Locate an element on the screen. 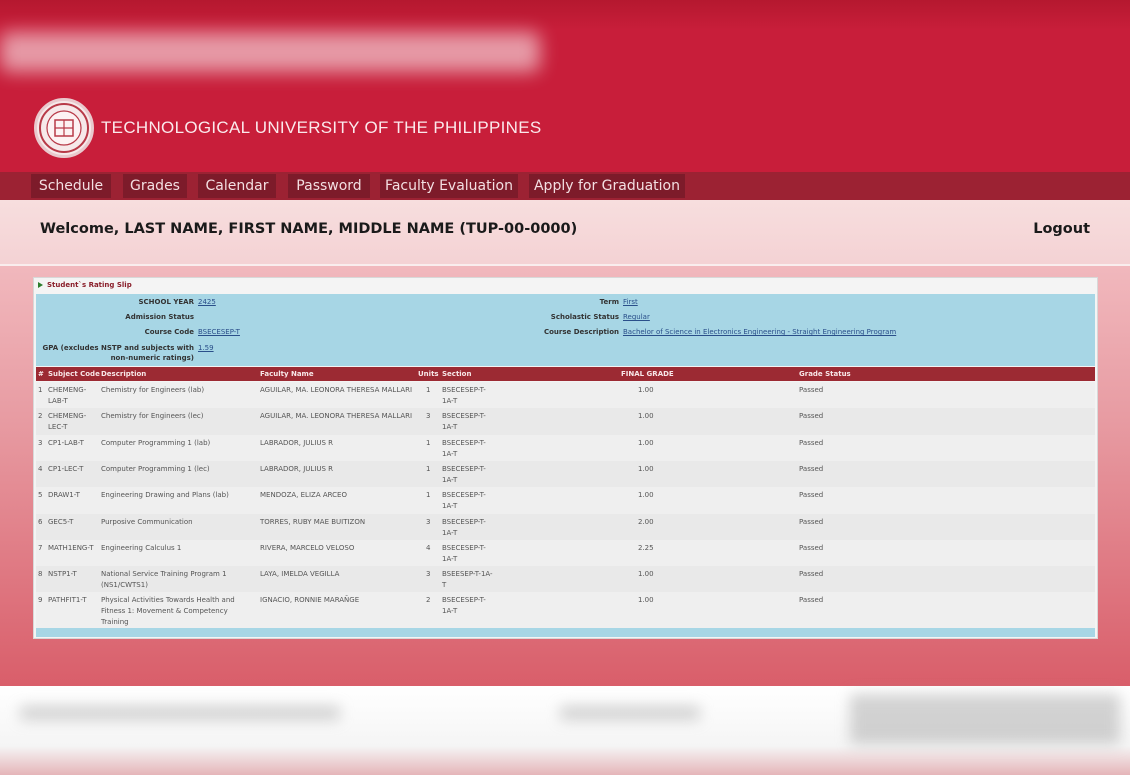 This screenshot has height=775, width=1130. row-subject-code: CHEMENG-LAB-T is located at coordinates (67, 395).